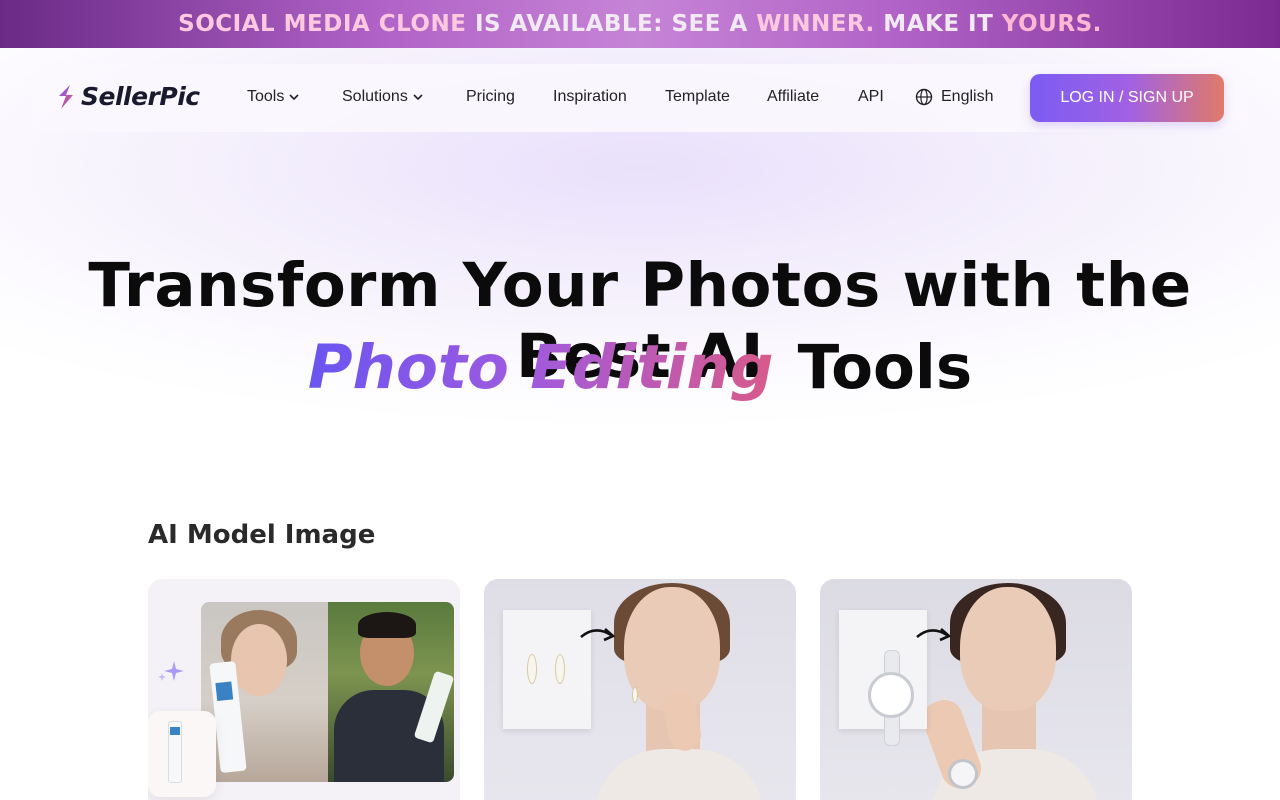 The image size is (1280, 800). What do you see at coordinates (266, 96) in the screenshot?
I see `nav-tools-label: Tools` at bounding box center [266, 96].